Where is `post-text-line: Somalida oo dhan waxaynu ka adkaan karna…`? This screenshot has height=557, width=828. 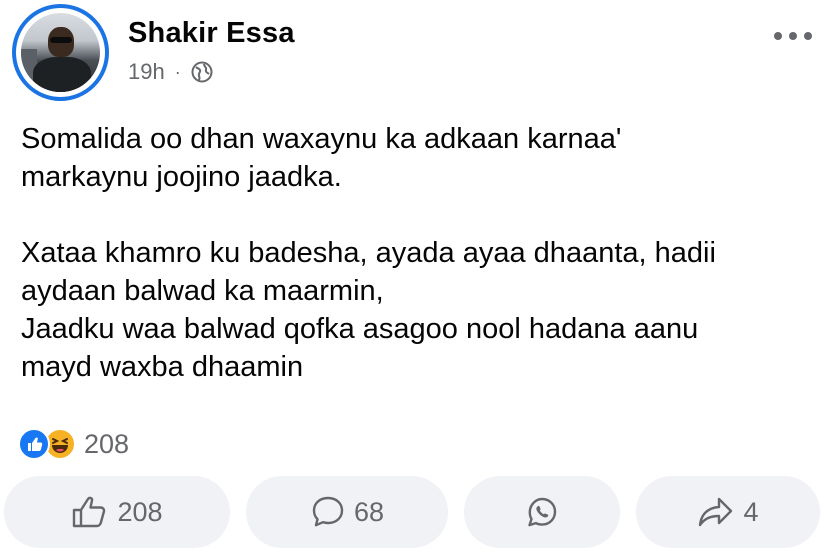 post-text-line: Somalida oo dhan waxaynu ka adkaan karna… is located at coordinates (321, 139).